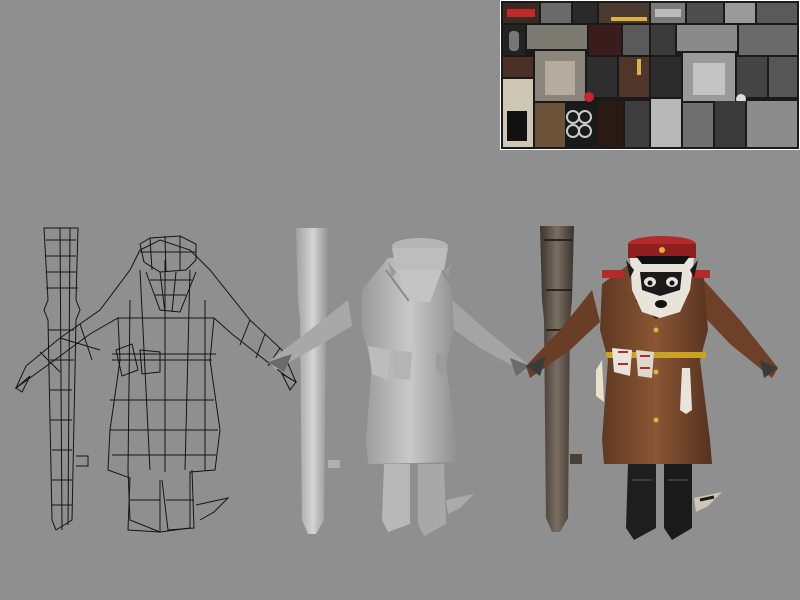 This screenshot has height=600, width=800. Describe the element at coordinates (561, 379) in the screenshot. I see `textured-launcher-tube` at that location.